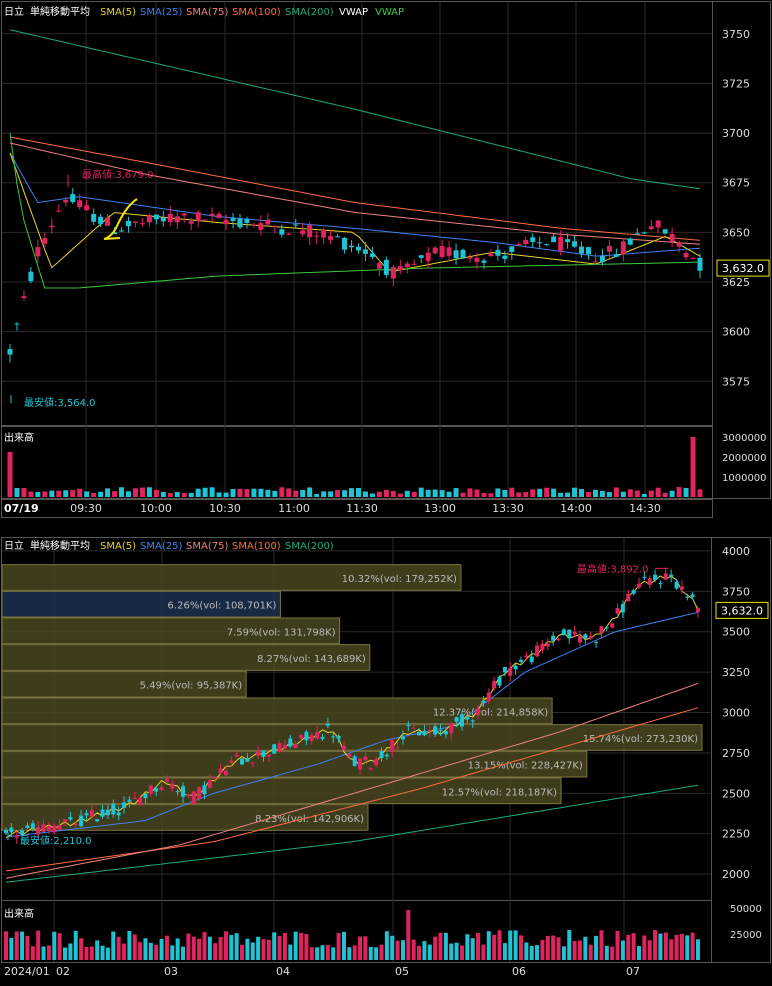 Image resolution: width=772 pixels, height=986 pixels. I want to click on volume-profile-label: 8.23%(vol: 142,906K), so click(309, 819).